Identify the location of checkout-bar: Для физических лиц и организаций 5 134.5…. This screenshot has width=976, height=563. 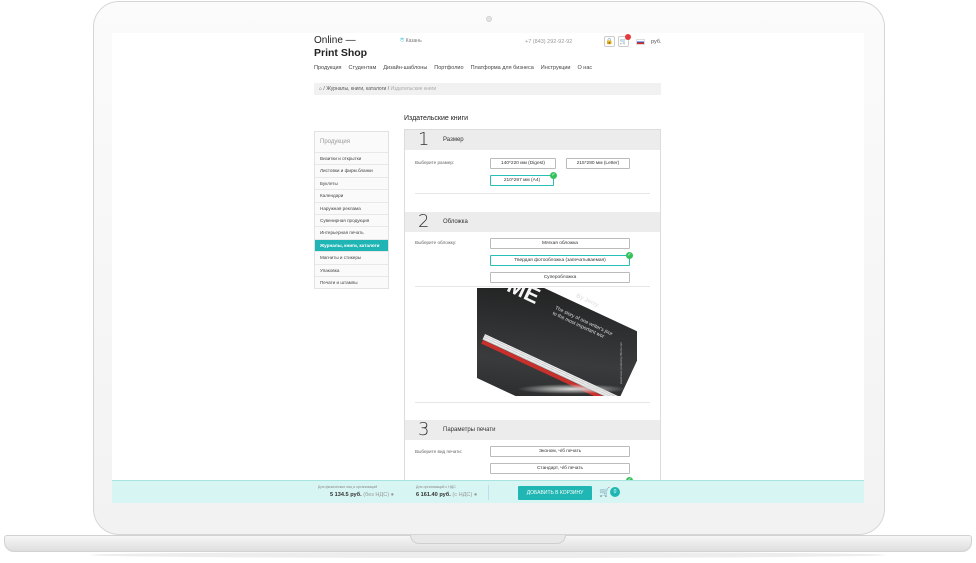
(488, 491).